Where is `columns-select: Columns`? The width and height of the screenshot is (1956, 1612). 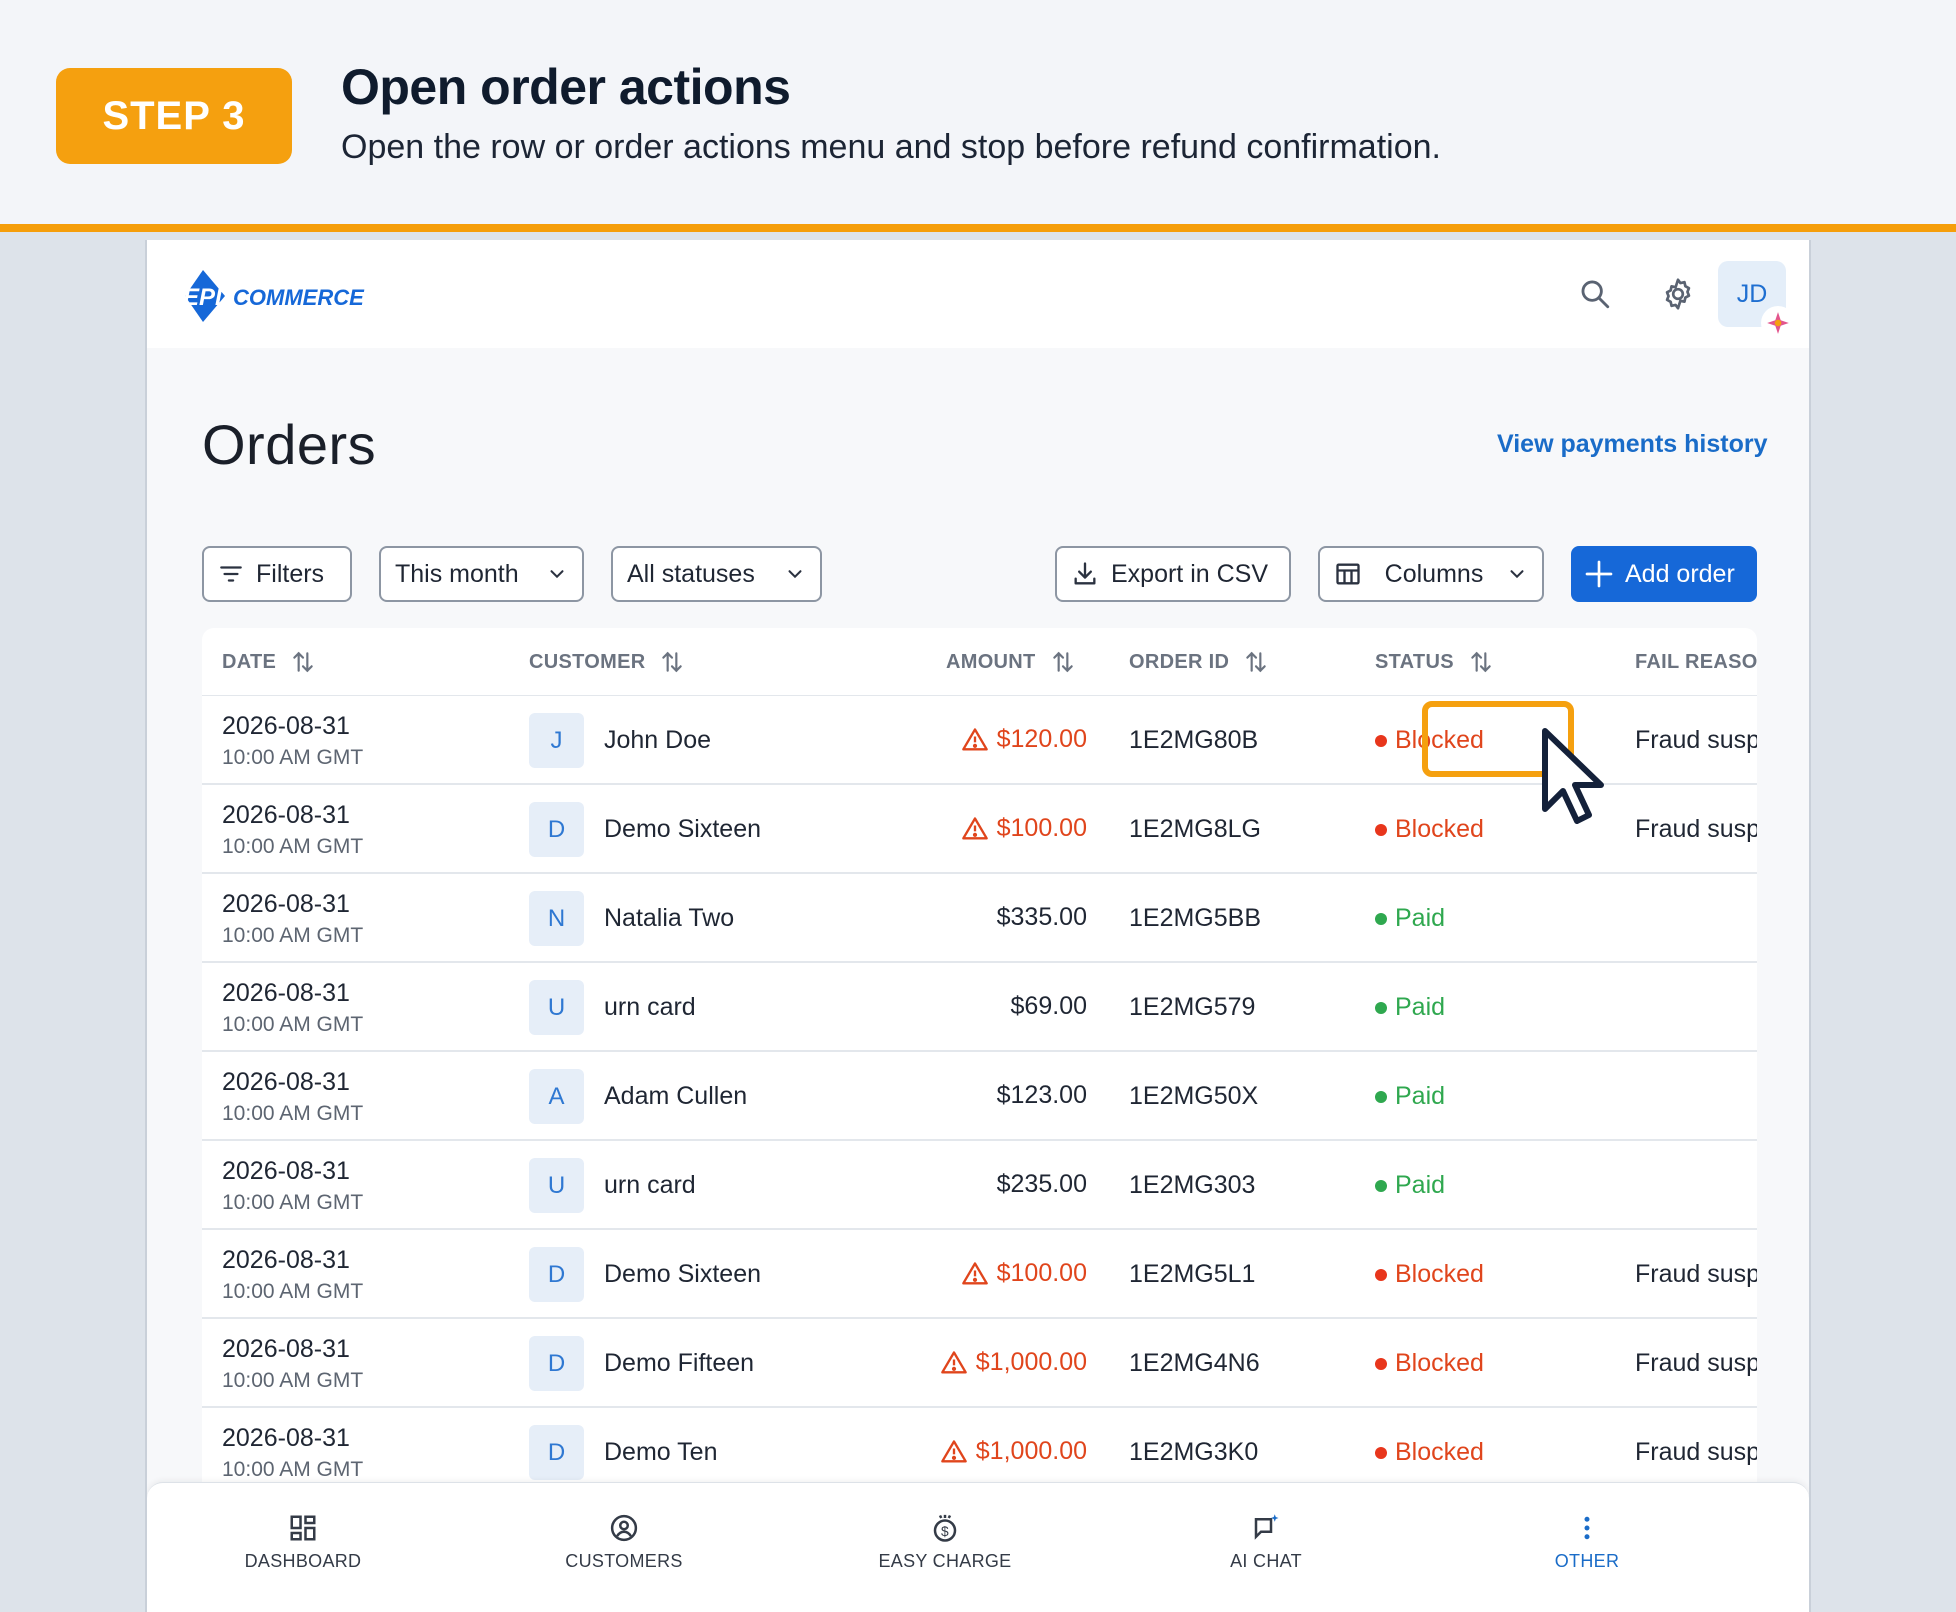 columns-select: Columns is located at coordinates (1431, 574).